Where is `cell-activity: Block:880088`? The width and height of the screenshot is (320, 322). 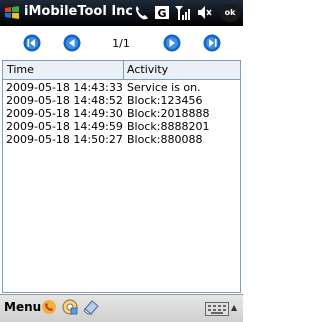
cell-activity: Block:880088 is located at coordinates (165, 139).